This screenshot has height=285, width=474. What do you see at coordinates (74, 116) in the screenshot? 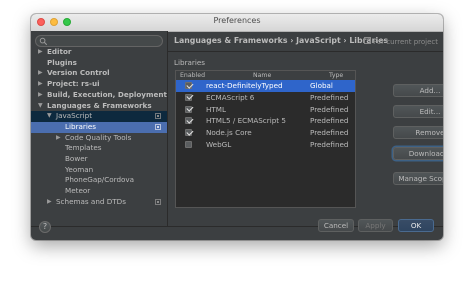
I see `sidebar-item-label: JavaScript` at bounding box center [74, 116].